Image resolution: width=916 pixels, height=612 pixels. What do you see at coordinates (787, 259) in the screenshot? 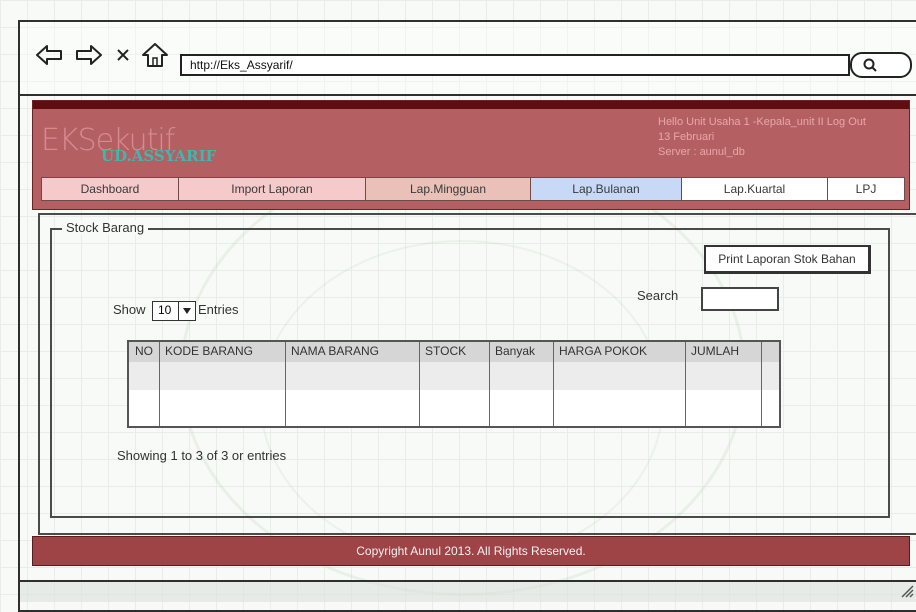
I see `print-report-button: Print Laporan Stok Bahan` at bounding box center [787, 259].